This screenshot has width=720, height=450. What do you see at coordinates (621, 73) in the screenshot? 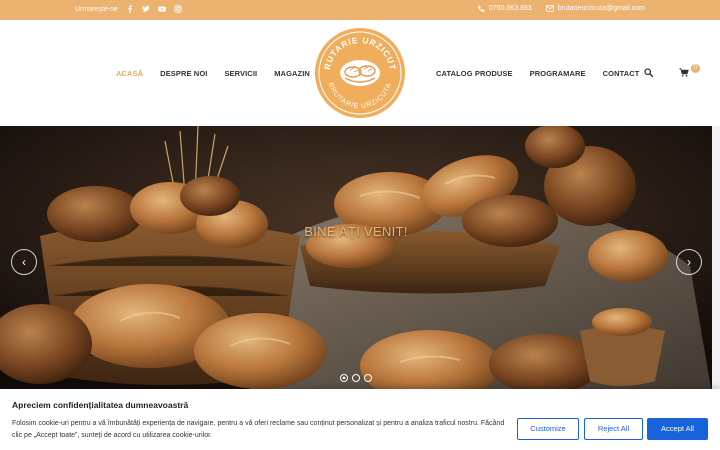
I see `nav-item-contact: CONTACT` at bounding box center [621, 73].